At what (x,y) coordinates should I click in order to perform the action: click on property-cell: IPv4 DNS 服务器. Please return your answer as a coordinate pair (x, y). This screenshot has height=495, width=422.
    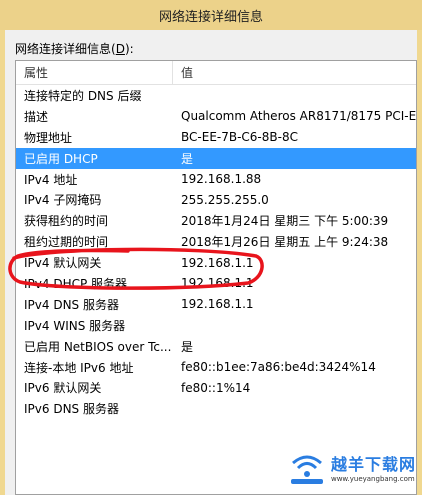
    Looking at the image, I should click on (71, 304).